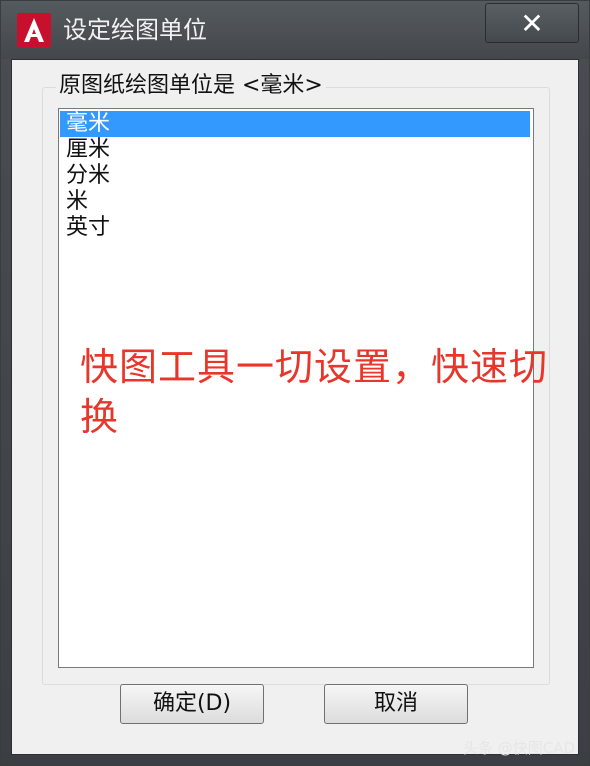  What do you see at coordinates (295, 30) in the screenshot?
I see `title-bar: 设定绘图单位 ✕` at bounding box center [295, 30].